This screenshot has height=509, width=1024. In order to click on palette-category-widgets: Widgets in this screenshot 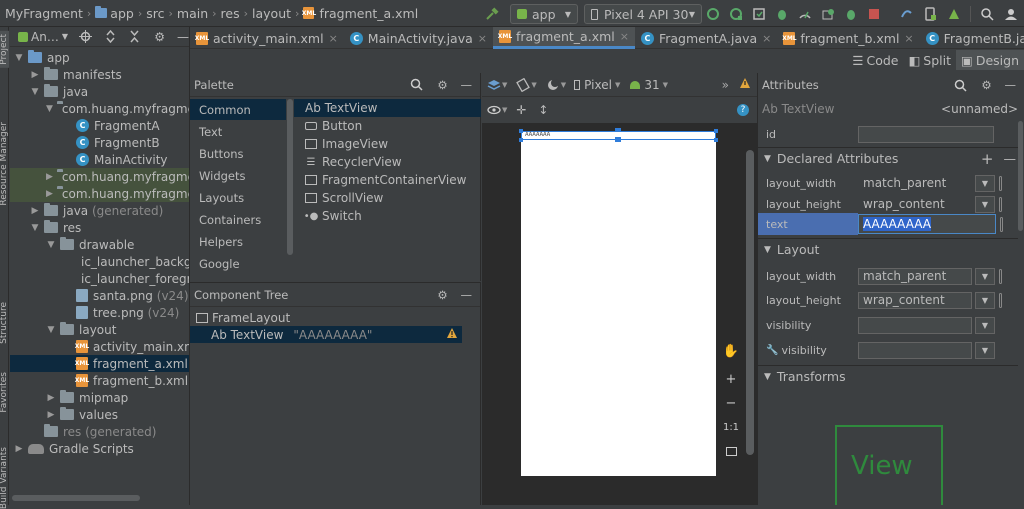, I will do `click(238, 175)`.